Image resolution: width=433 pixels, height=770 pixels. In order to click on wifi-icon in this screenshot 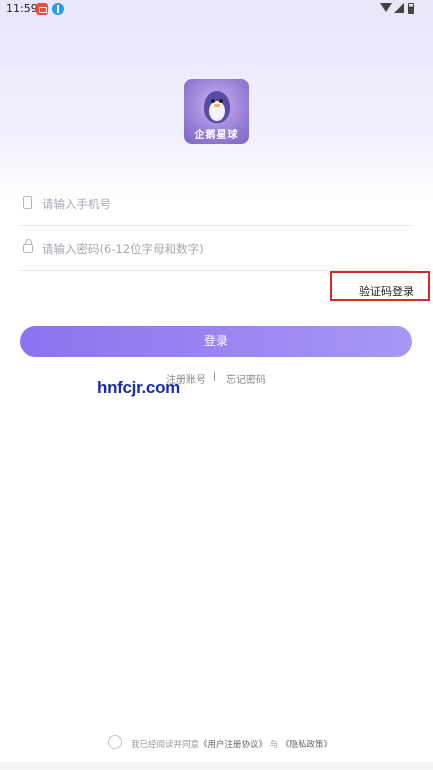, I will do `click(386, 7)`.